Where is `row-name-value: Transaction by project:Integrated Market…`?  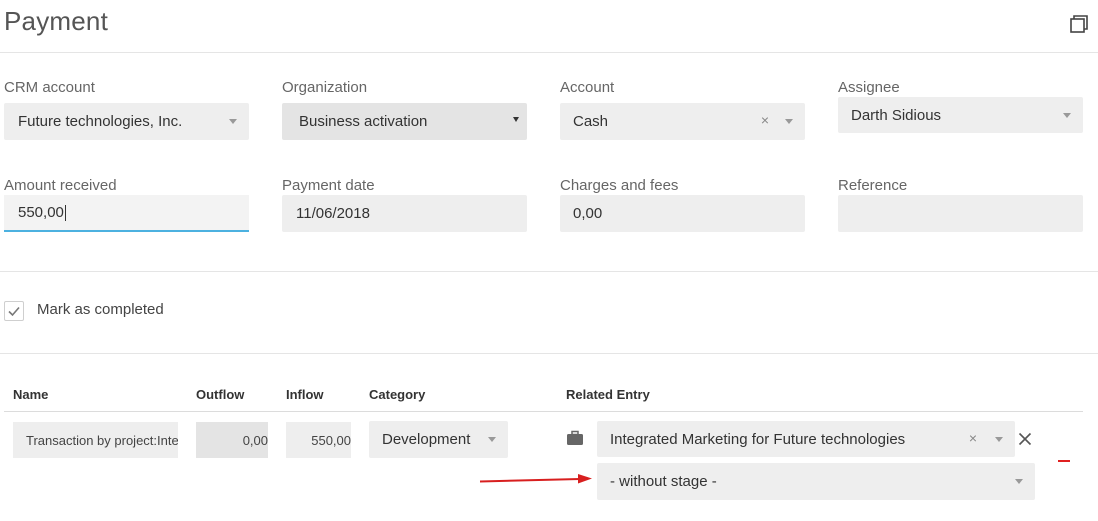
row-name-value: Transaction by project:Integrated Market… is located at coordinates (102, 440).